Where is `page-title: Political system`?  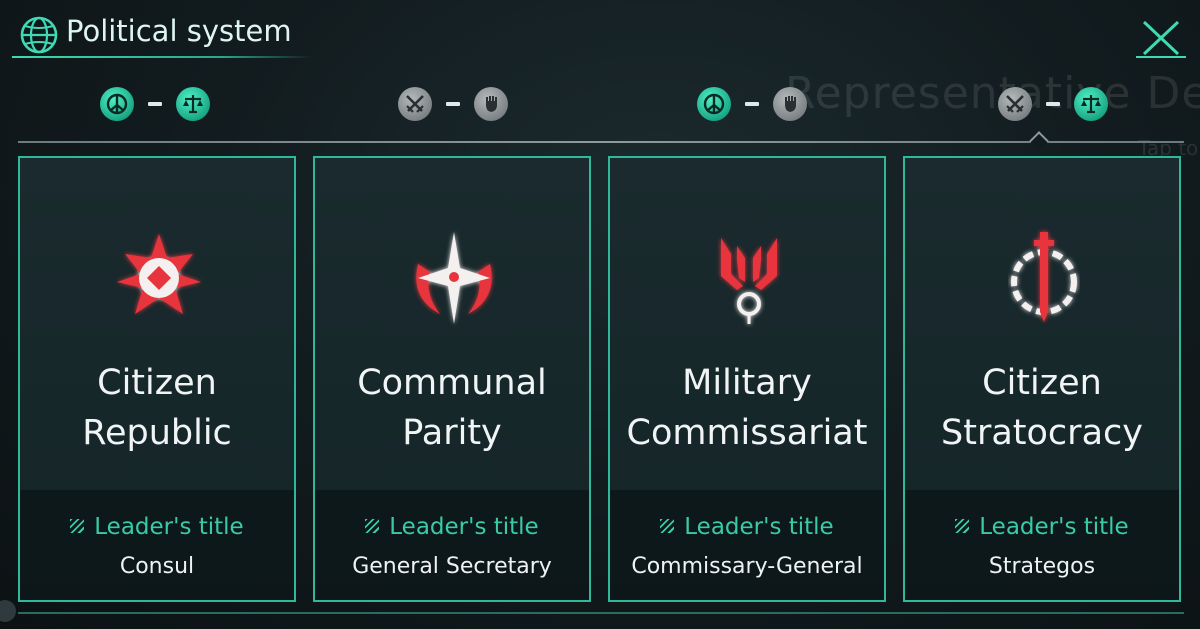
page-title: Political system is located at coordinates (179, 31).